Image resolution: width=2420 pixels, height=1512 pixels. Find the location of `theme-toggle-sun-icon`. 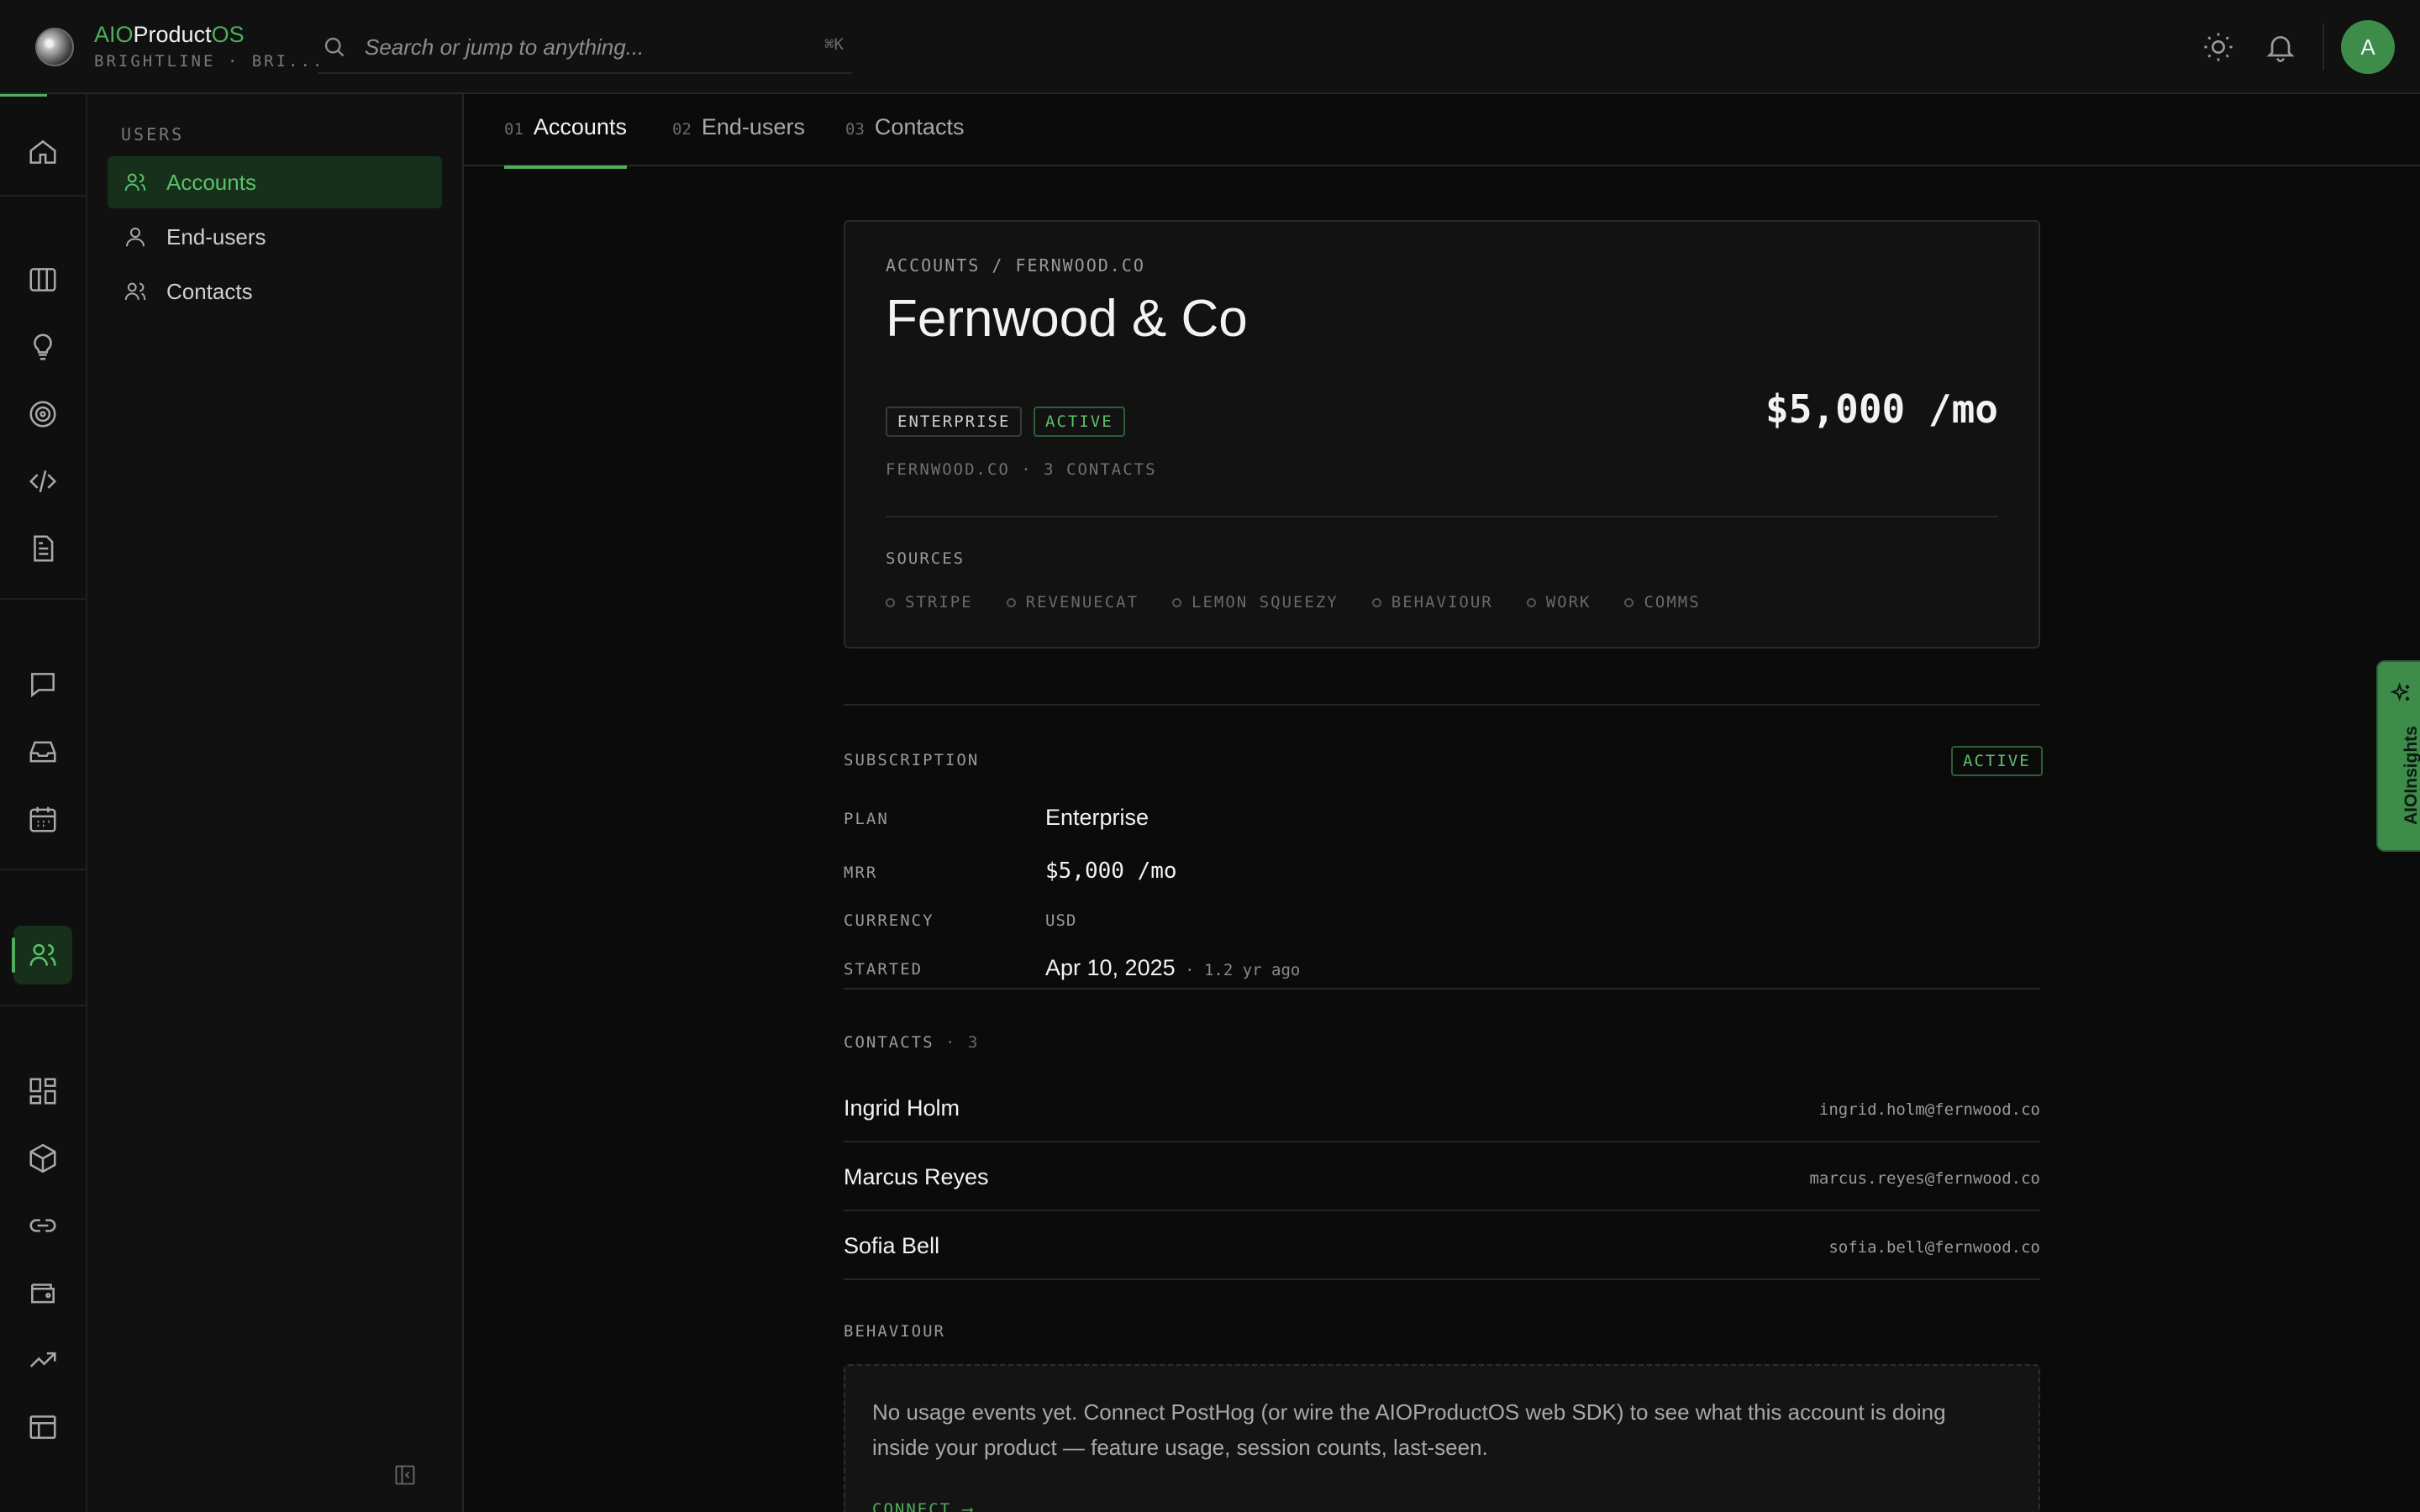

theme-toggle-sun-icon is located at coordinates (2218, 47).